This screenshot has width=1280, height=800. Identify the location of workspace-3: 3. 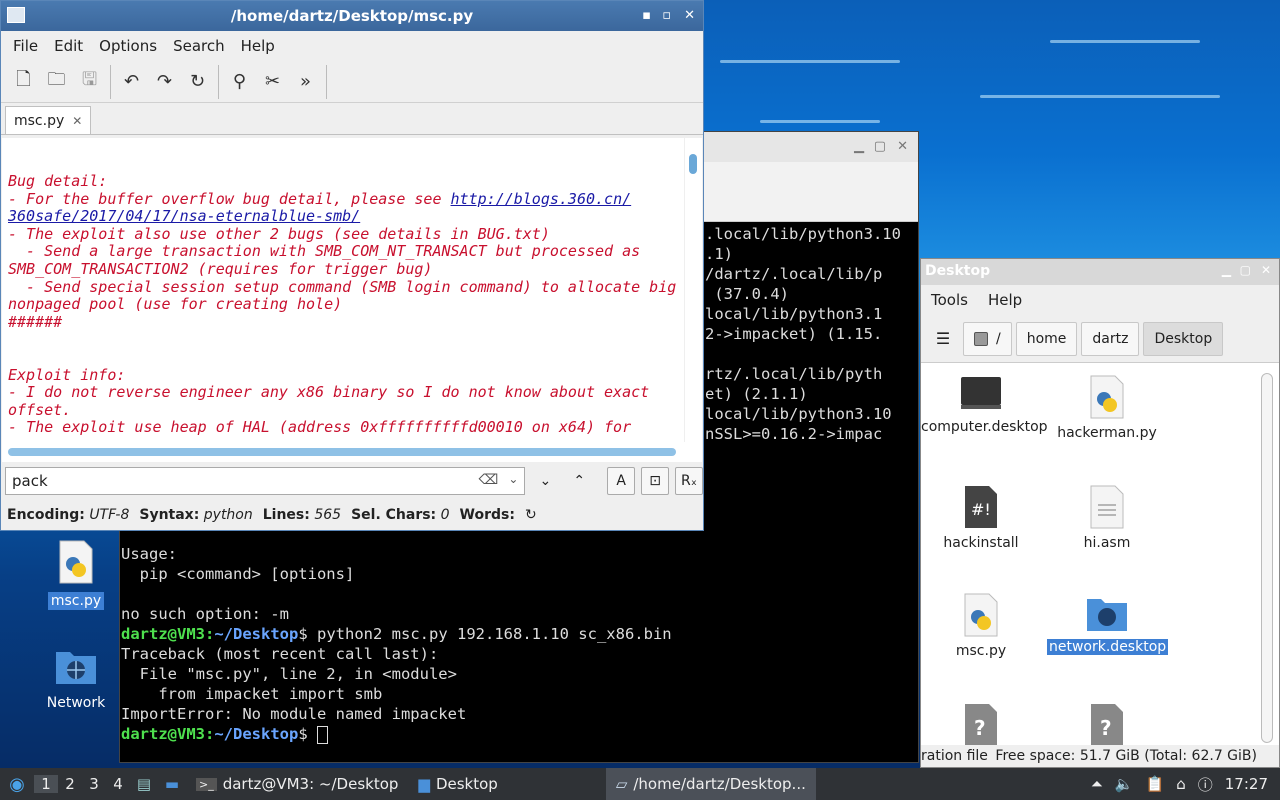
(94, 784).